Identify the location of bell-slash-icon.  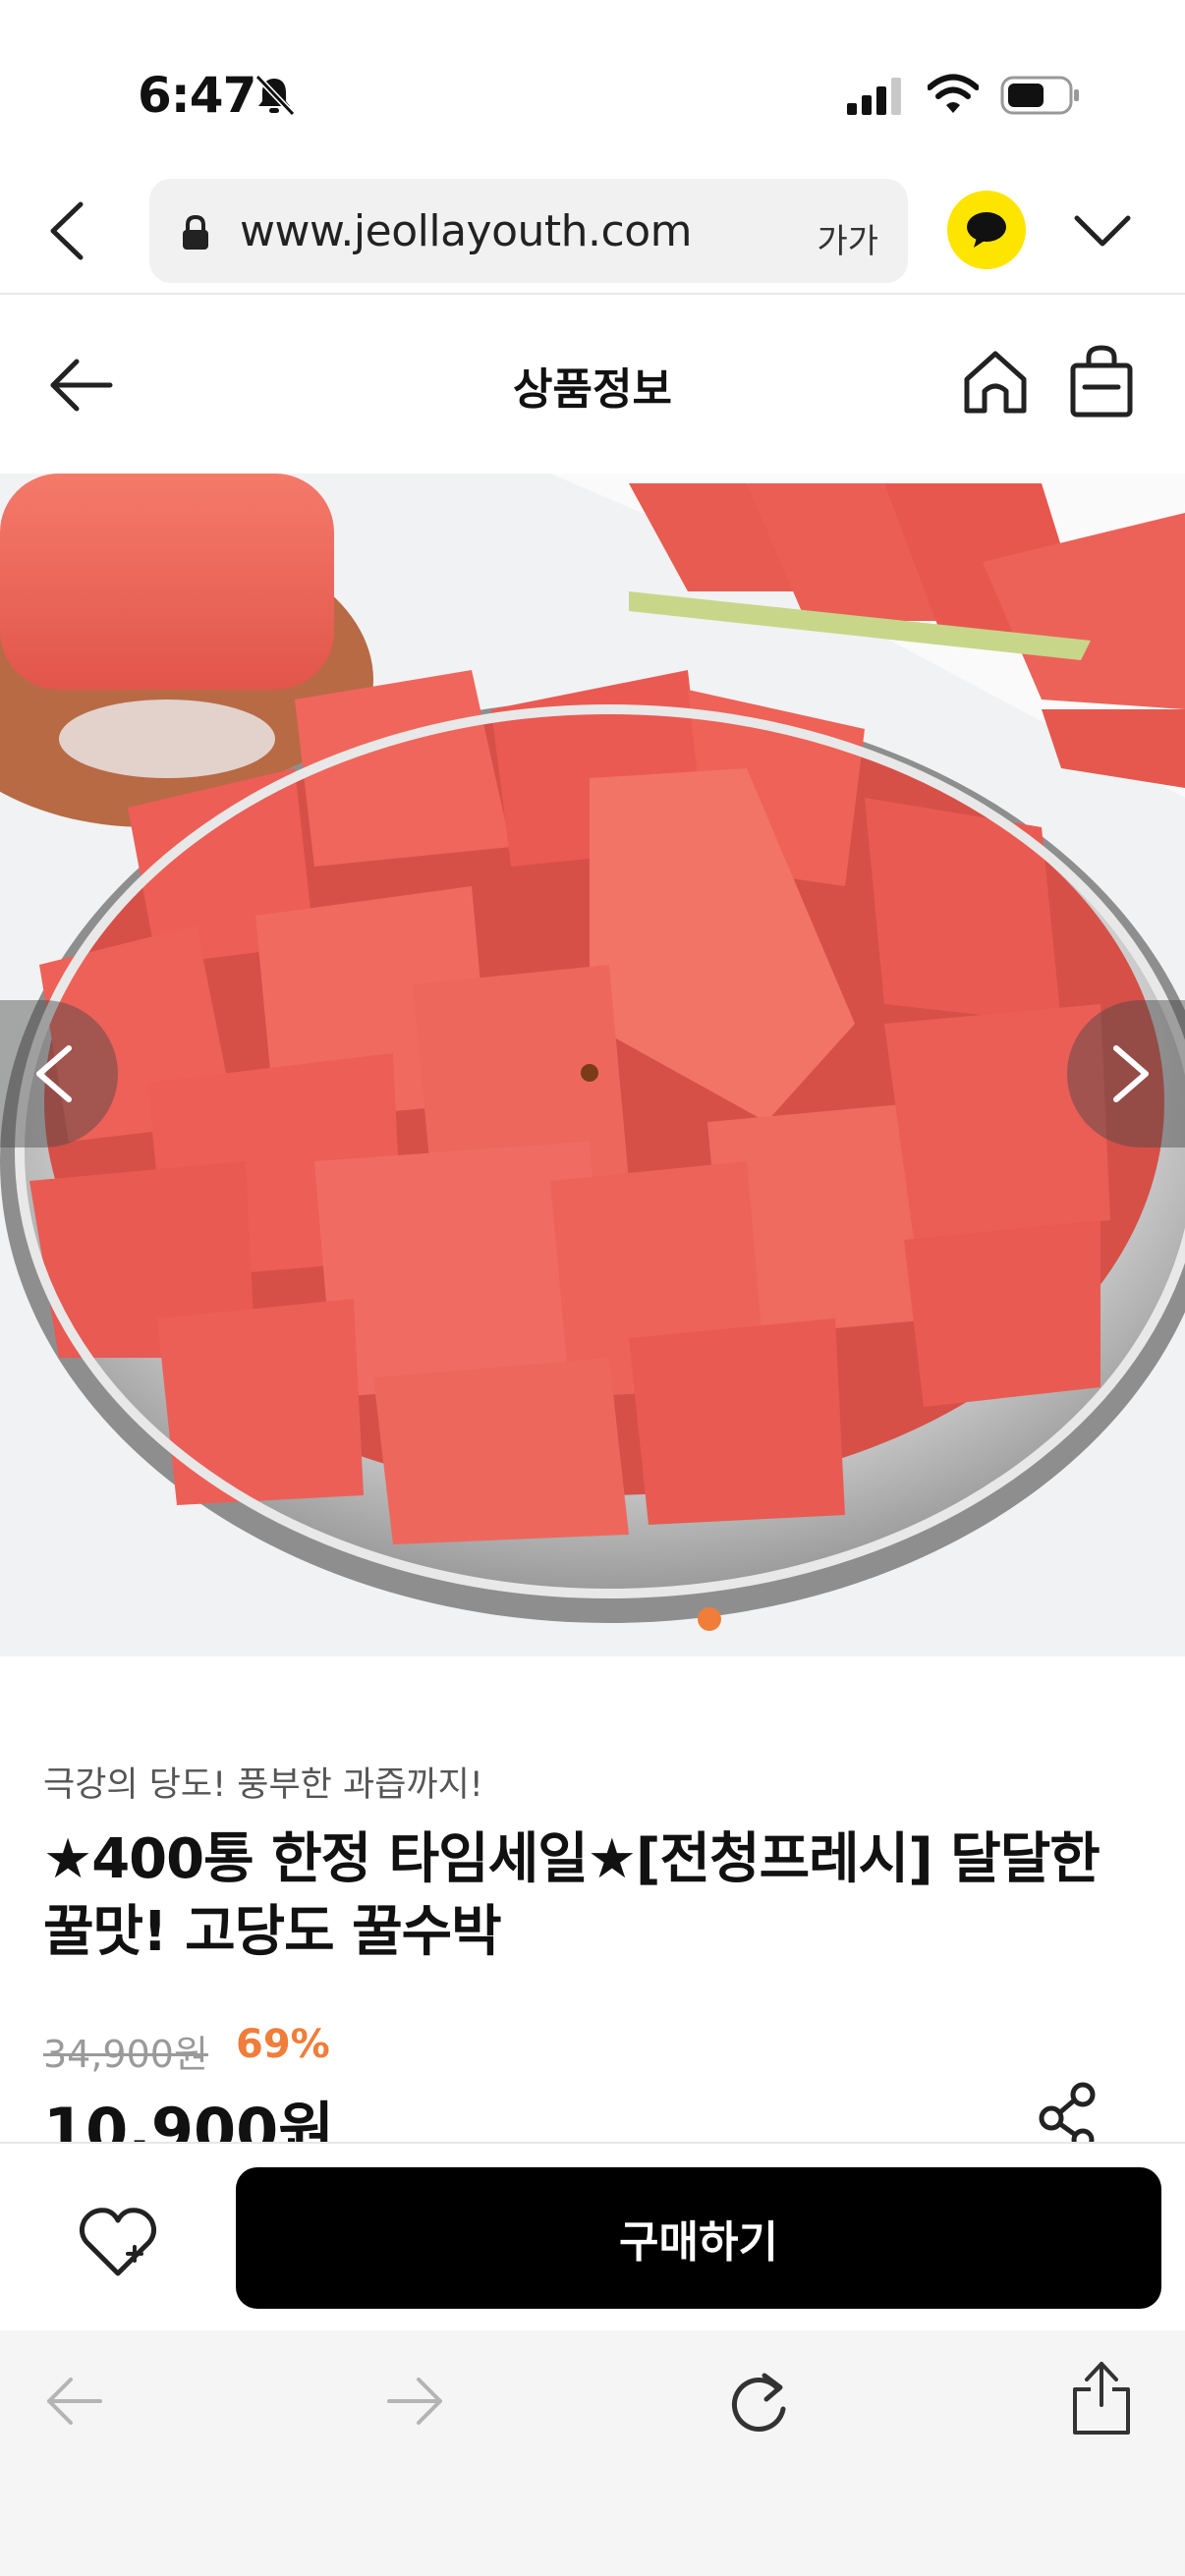
(275, 95).